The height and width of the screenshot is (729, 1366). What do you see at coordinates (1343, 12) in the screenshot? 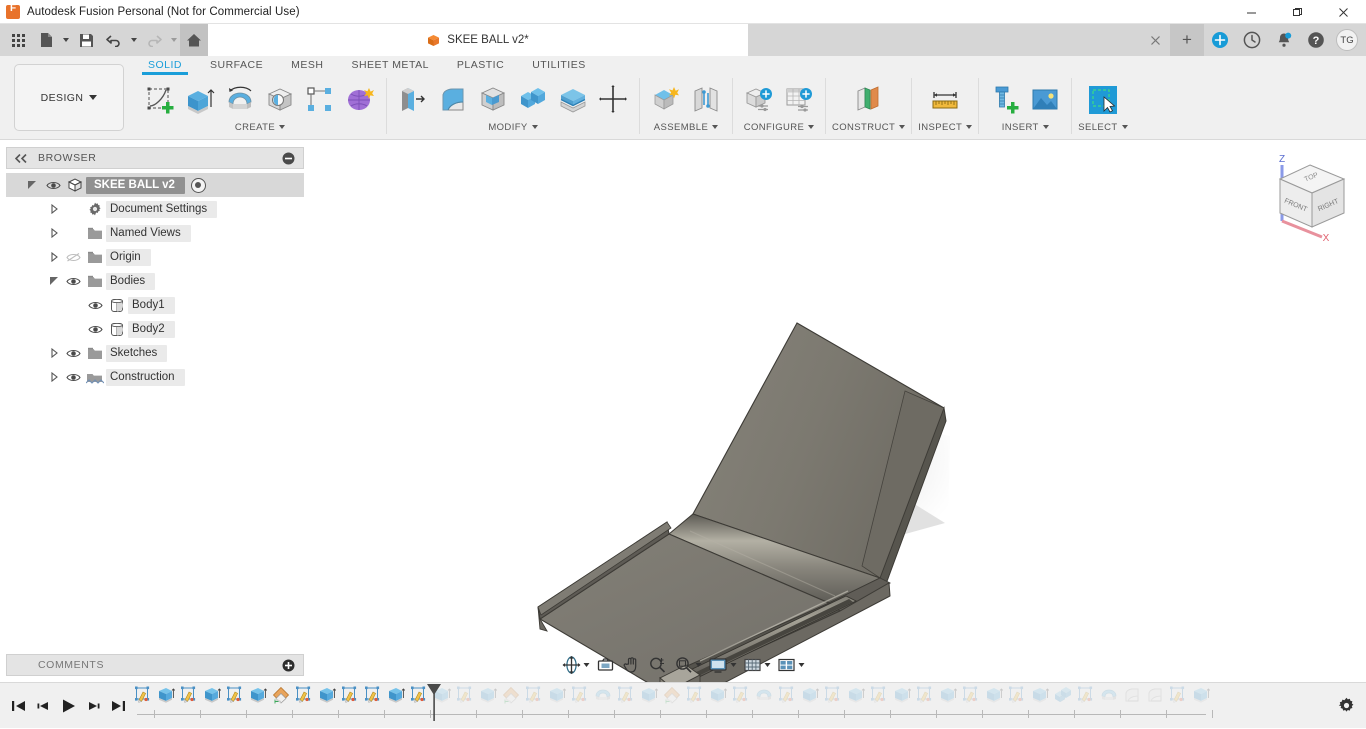
I see `close-button` at bounding box center [1343, 12].